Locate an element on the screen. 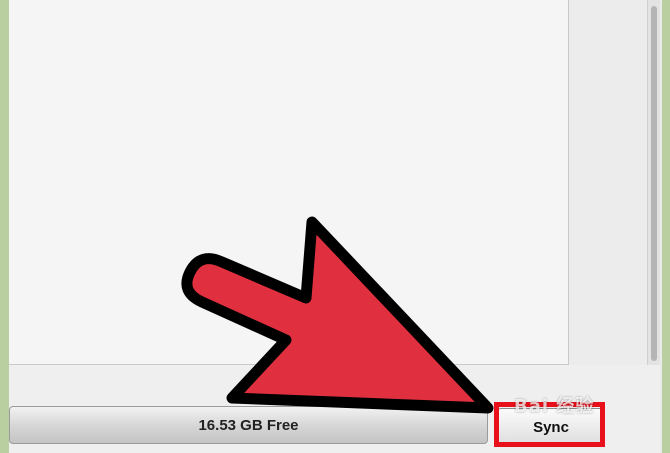 This screenshot has height=453, width=670. sync-highlight-box is located at coordinates (549, 424).